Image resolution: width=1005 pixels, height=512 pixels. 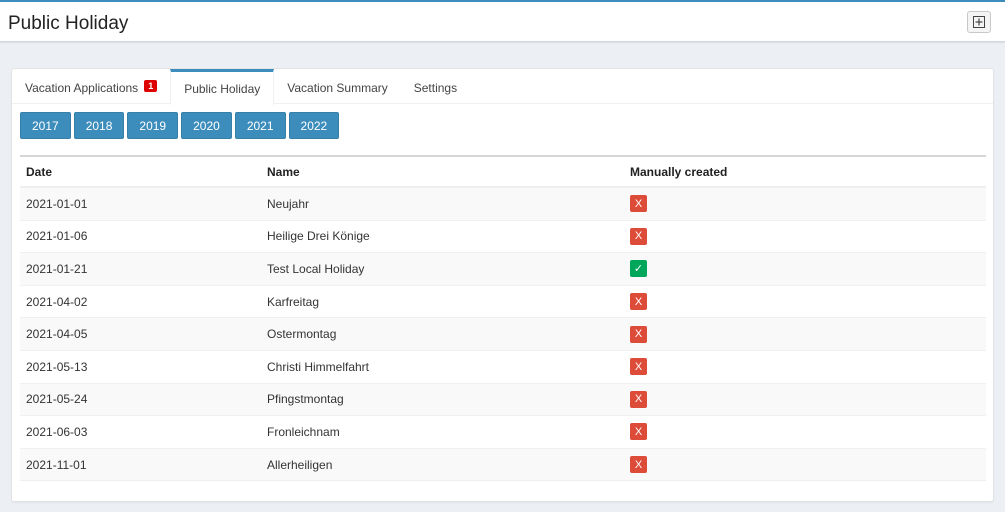 I want to click on tab-public-holiday: Public Holiday, so click(x=222, y=87).